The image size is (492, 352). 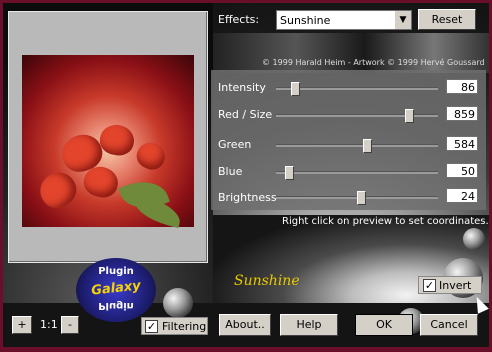 I want to click on blue-value-field: 50, so click(x=462, y=170).